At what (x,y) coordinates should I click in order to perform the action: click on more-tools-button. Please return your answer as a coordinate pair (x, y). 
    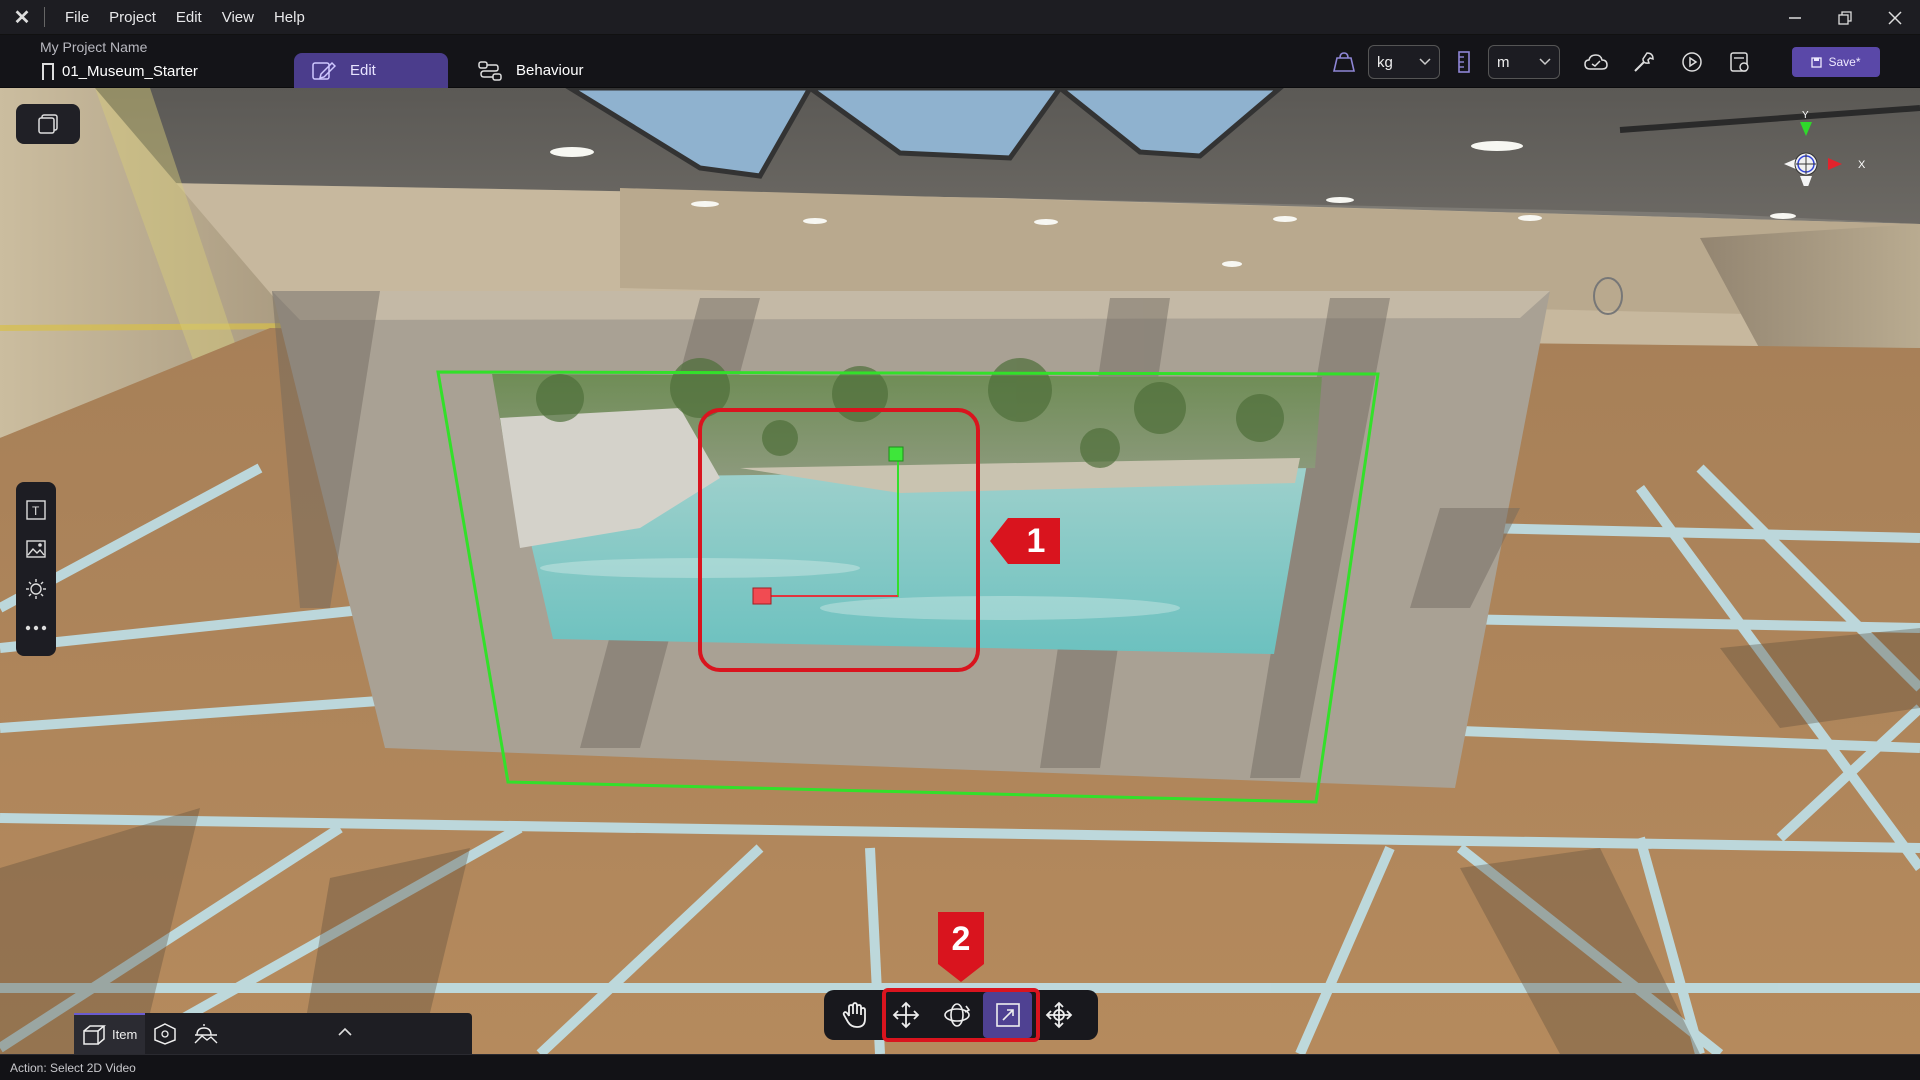
    Looking at the image, I should click on (36, 628).